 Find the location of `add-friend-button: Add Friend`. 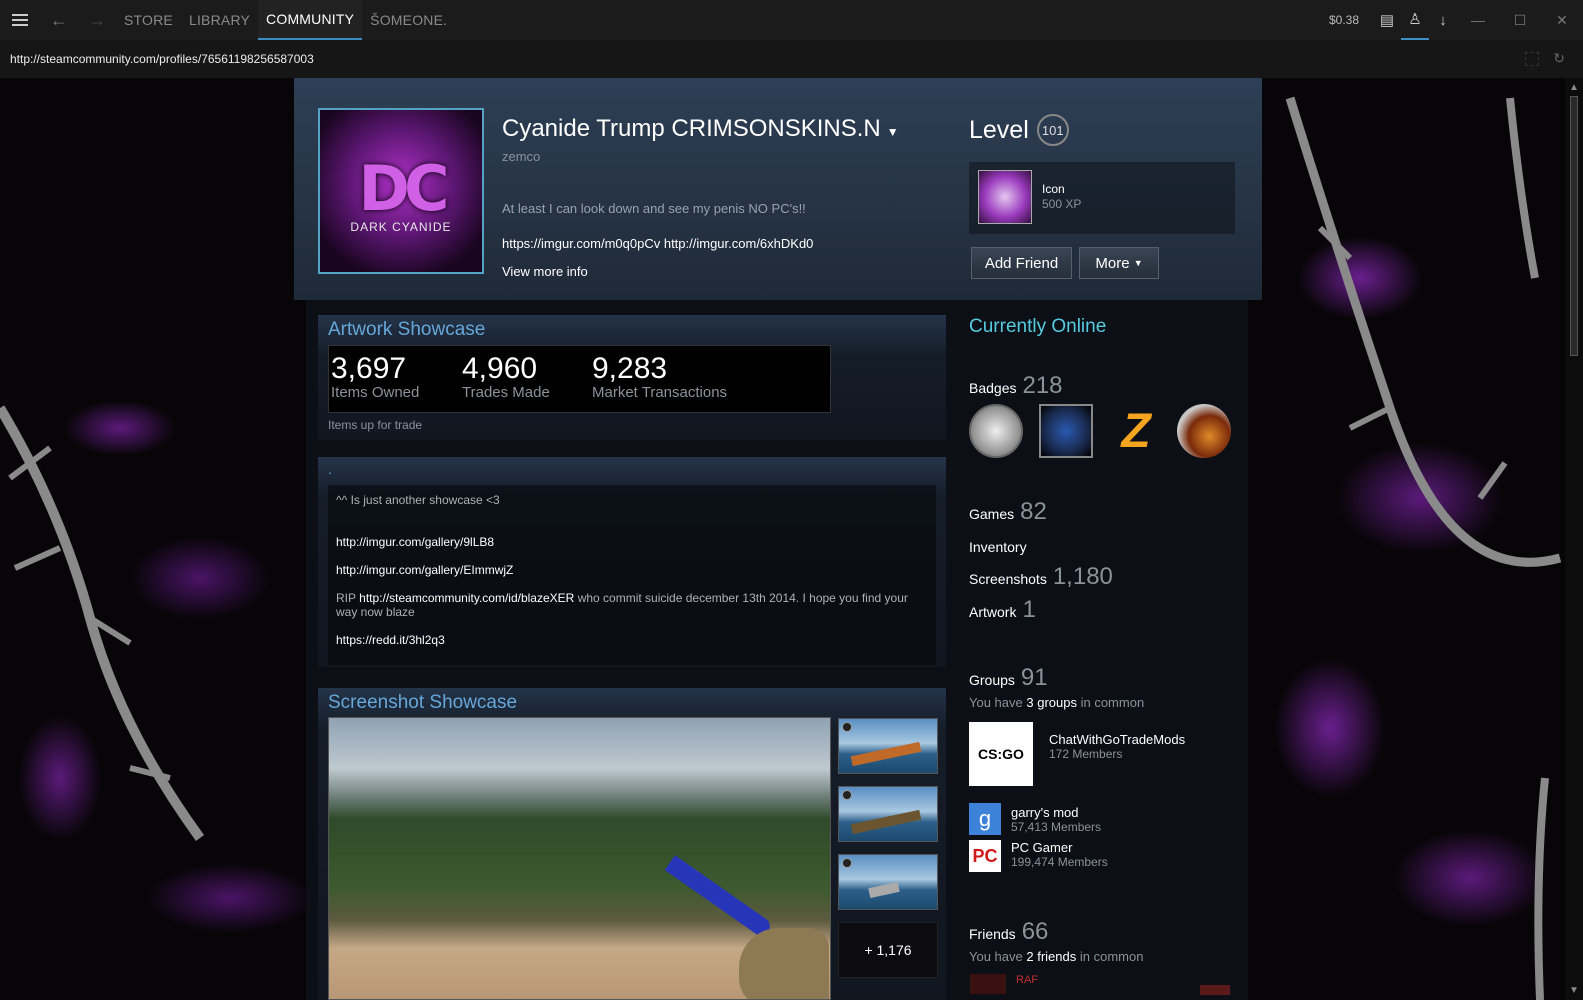

add-friend-button: Add Friend is located at coordinates (1021, 263).